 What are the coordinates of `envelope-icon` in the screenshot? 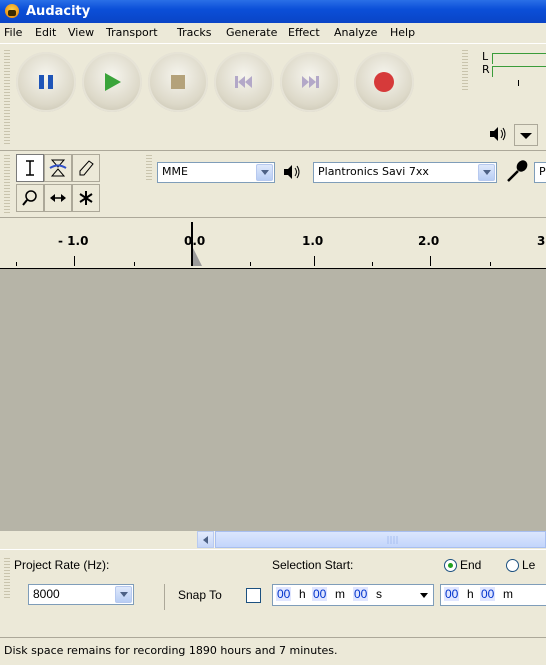 It's located at (58, 168).